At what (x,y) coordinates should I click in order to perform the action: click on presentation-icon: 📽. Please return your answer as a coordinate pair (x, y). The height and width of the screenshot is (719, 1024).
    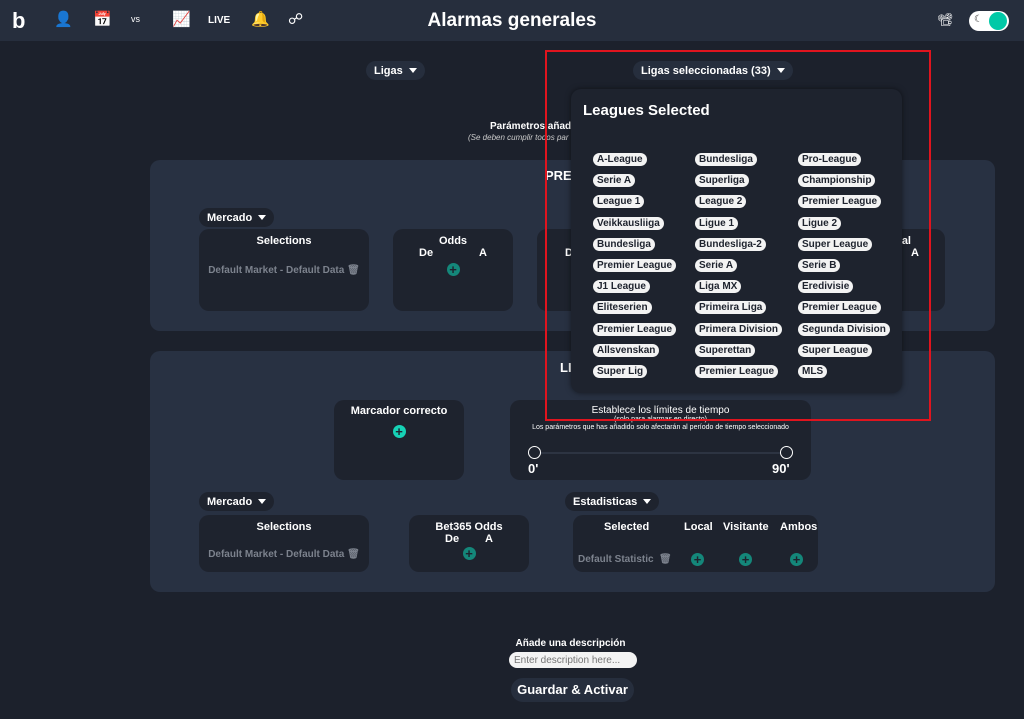
    Looking at the image, I should click on (945, 20).